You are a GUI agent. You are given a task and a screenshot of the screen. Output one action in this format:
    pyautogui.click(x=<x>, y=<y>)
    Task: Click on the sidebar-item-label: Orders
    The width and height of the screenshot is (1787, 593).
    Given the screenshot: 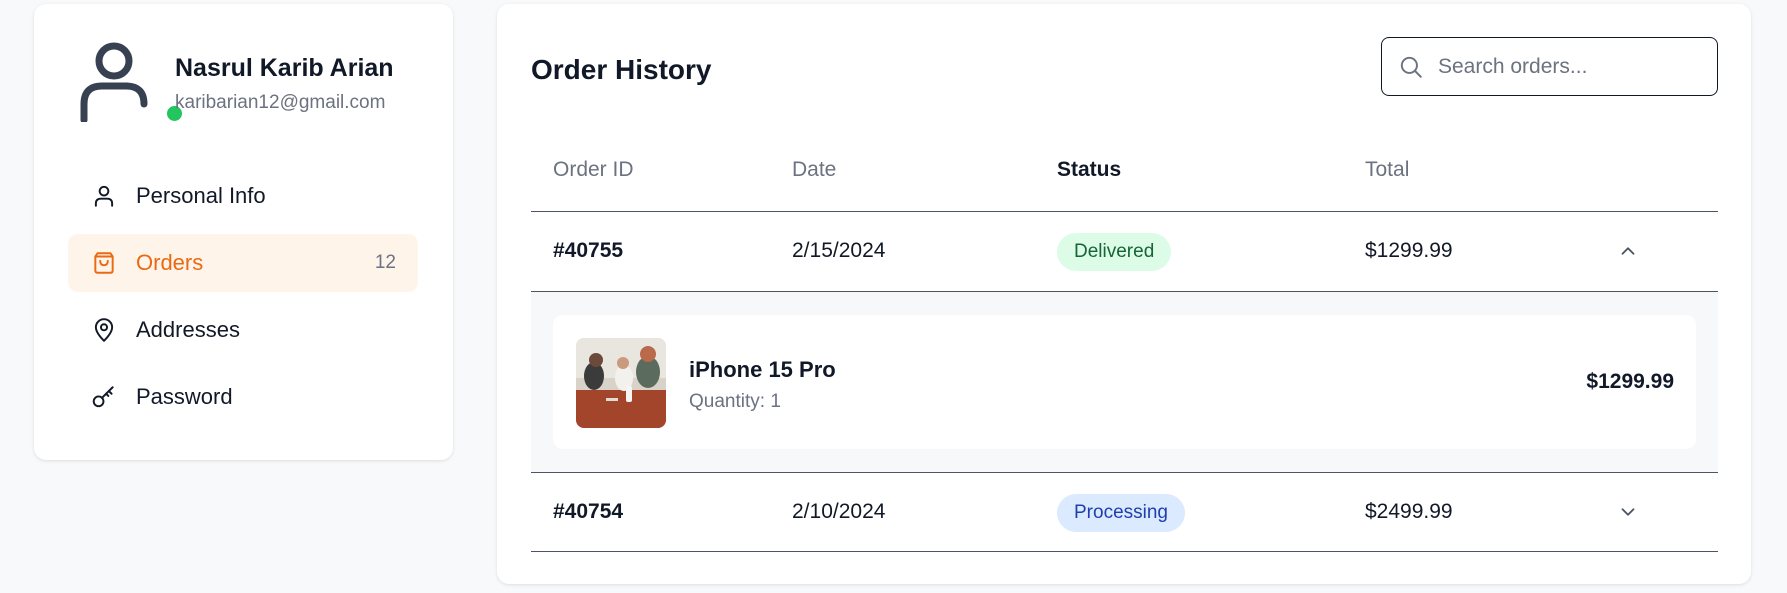 What is the action you would take?
    pyautogui.click(x=170, y=262)
    